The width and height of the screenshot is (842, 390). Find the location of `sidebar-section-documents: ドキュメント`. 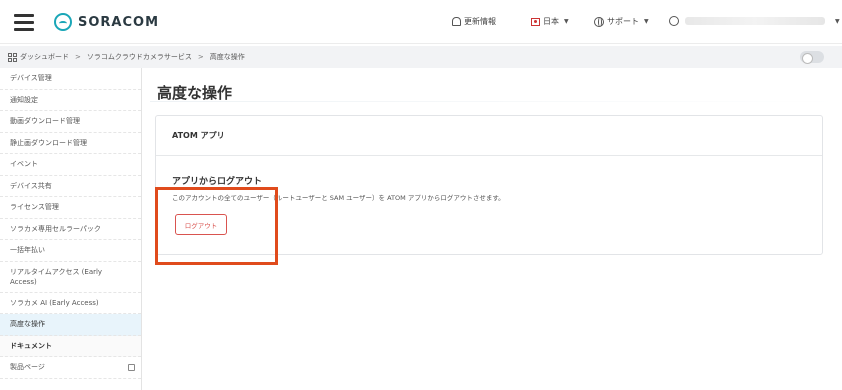

sidebar-section-documents: ドキュメント is located at coordinates (70, 346).